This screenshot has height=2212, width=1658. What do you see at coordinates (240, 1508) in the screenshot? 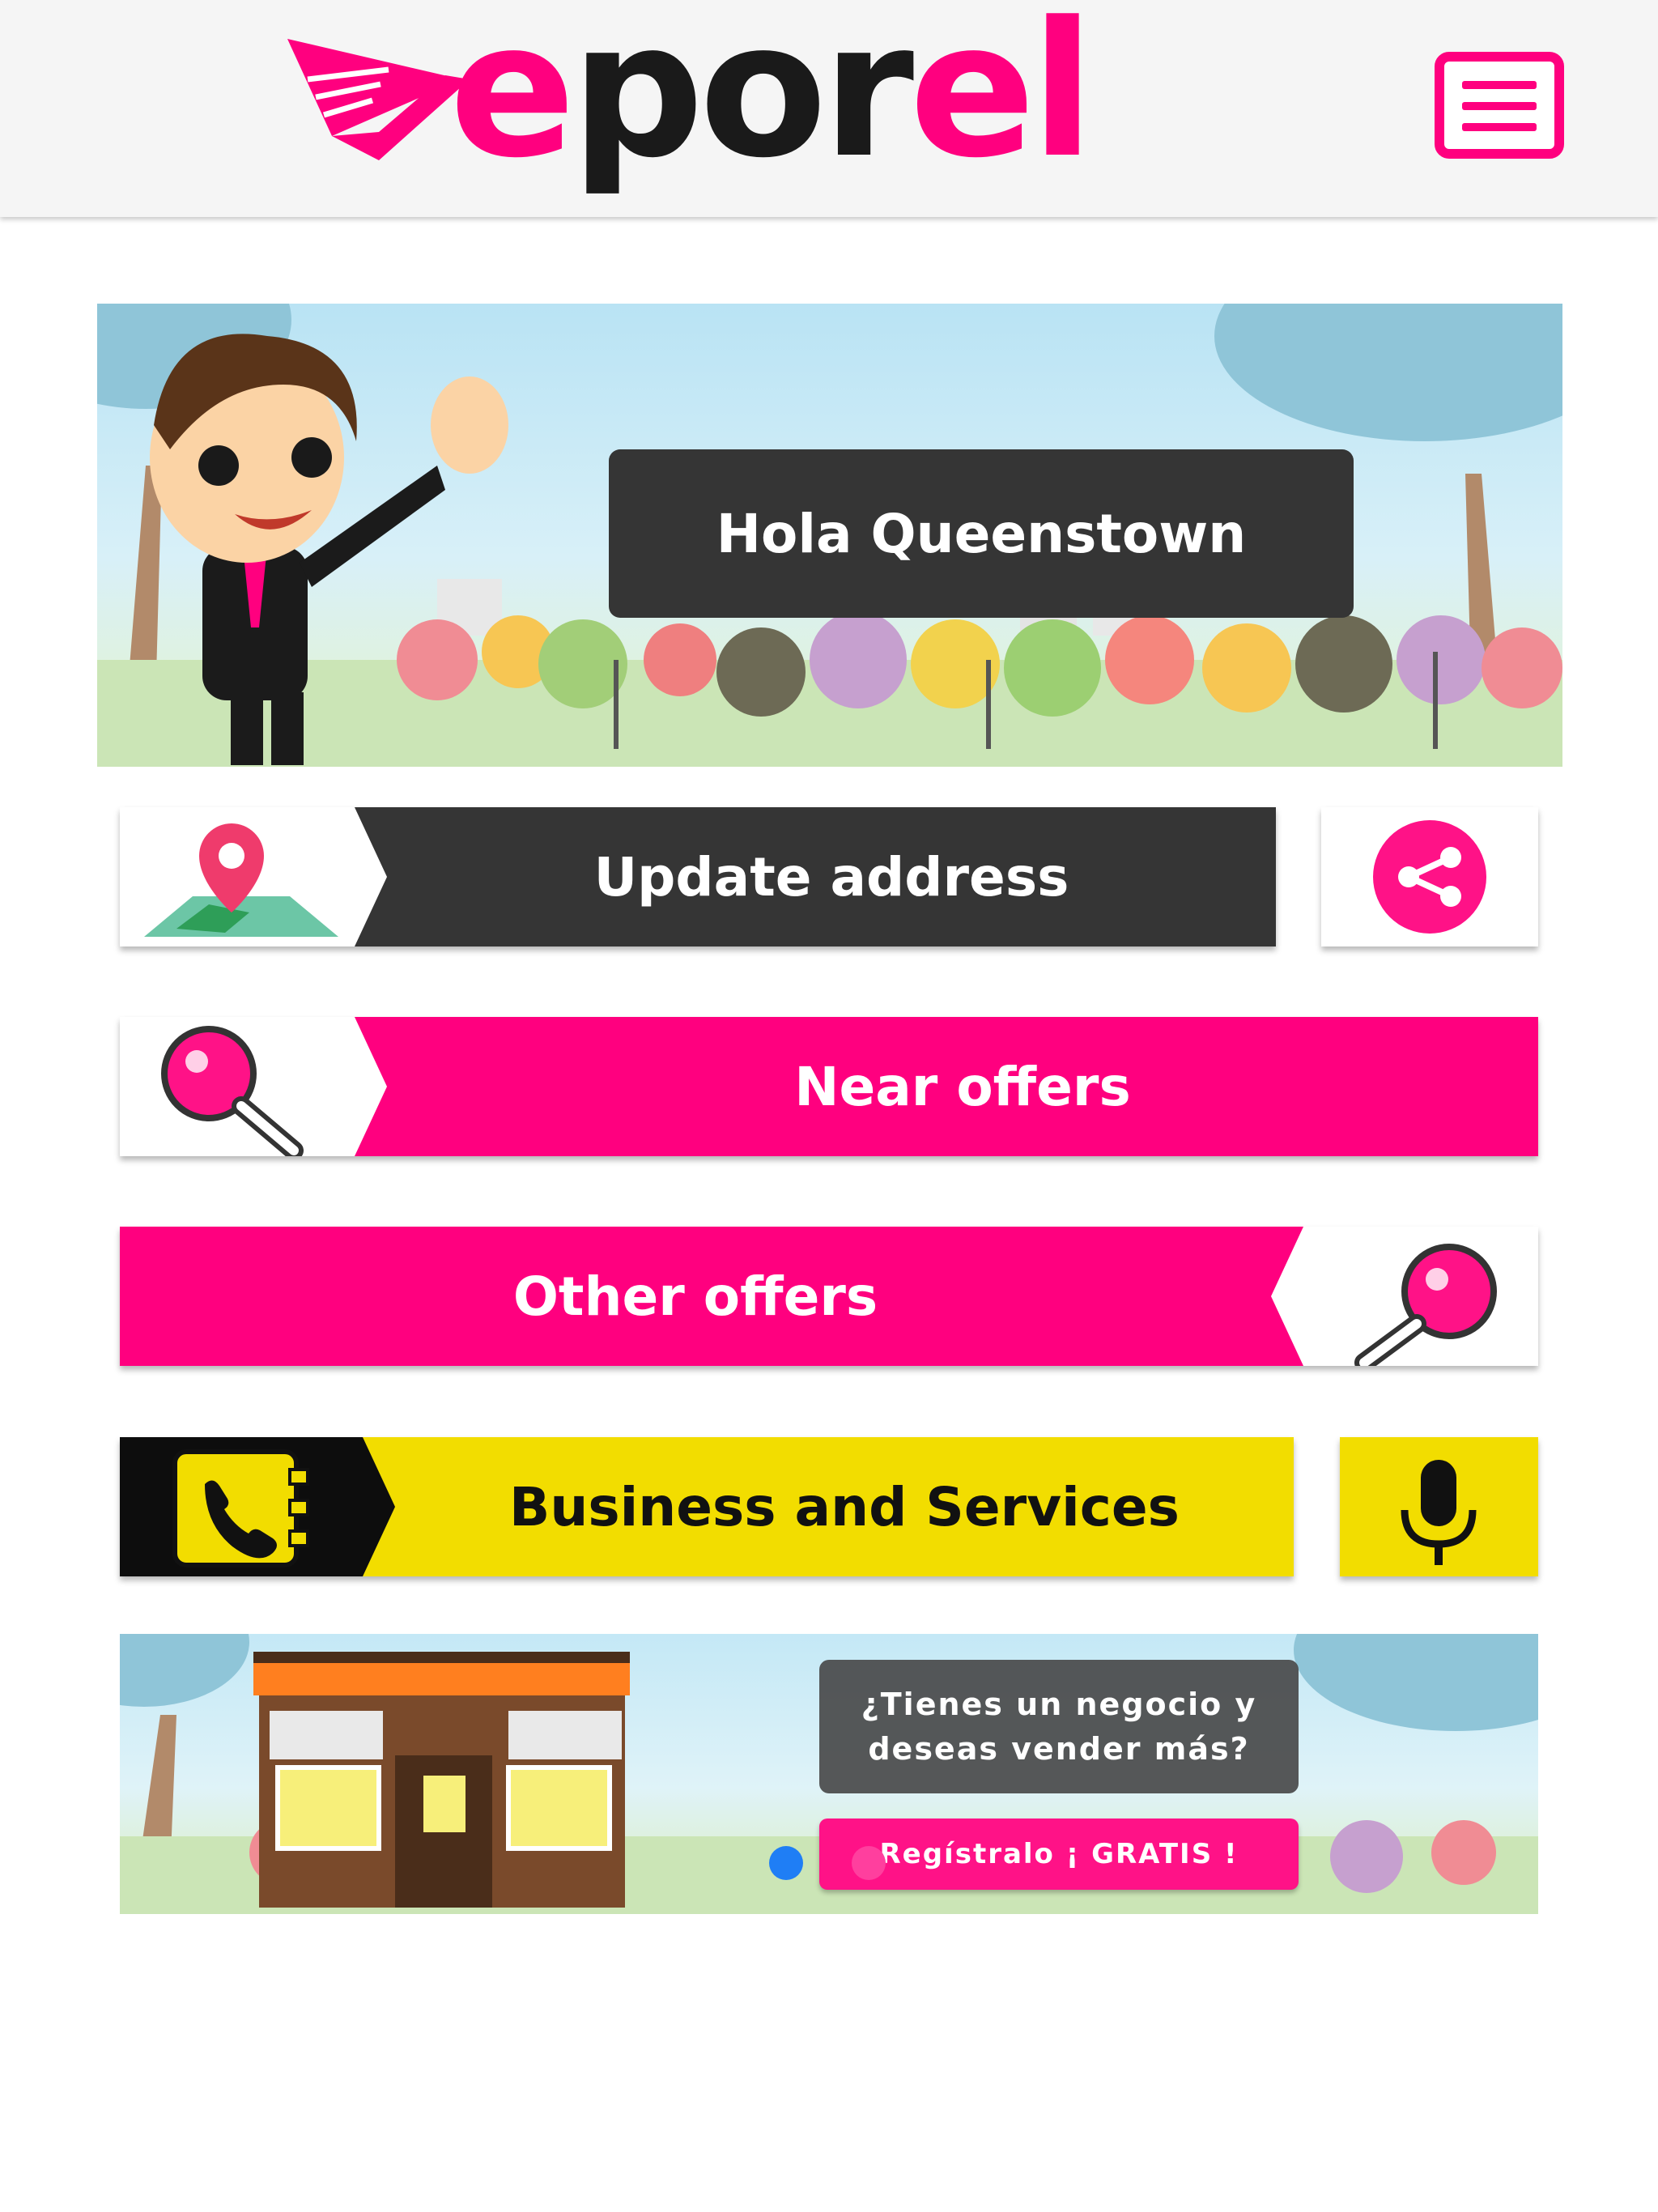
I see `phonebook-icon` at bounding box center [240, 1508].